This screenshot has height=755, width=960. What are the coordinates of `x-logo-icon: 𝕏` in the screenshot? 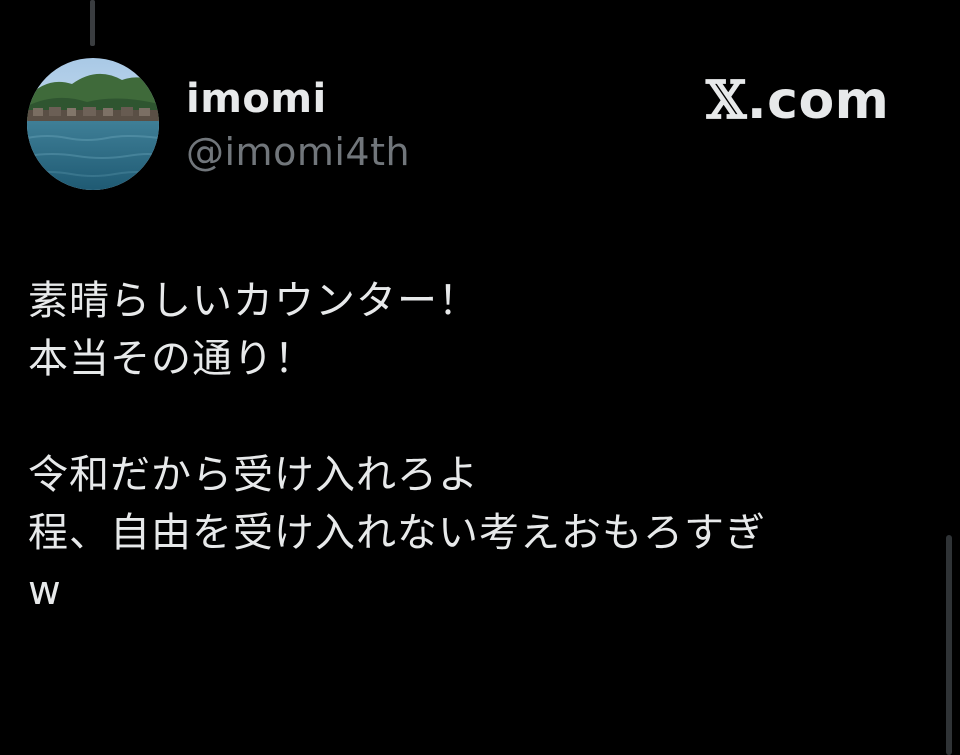 It's located at (726, 100).